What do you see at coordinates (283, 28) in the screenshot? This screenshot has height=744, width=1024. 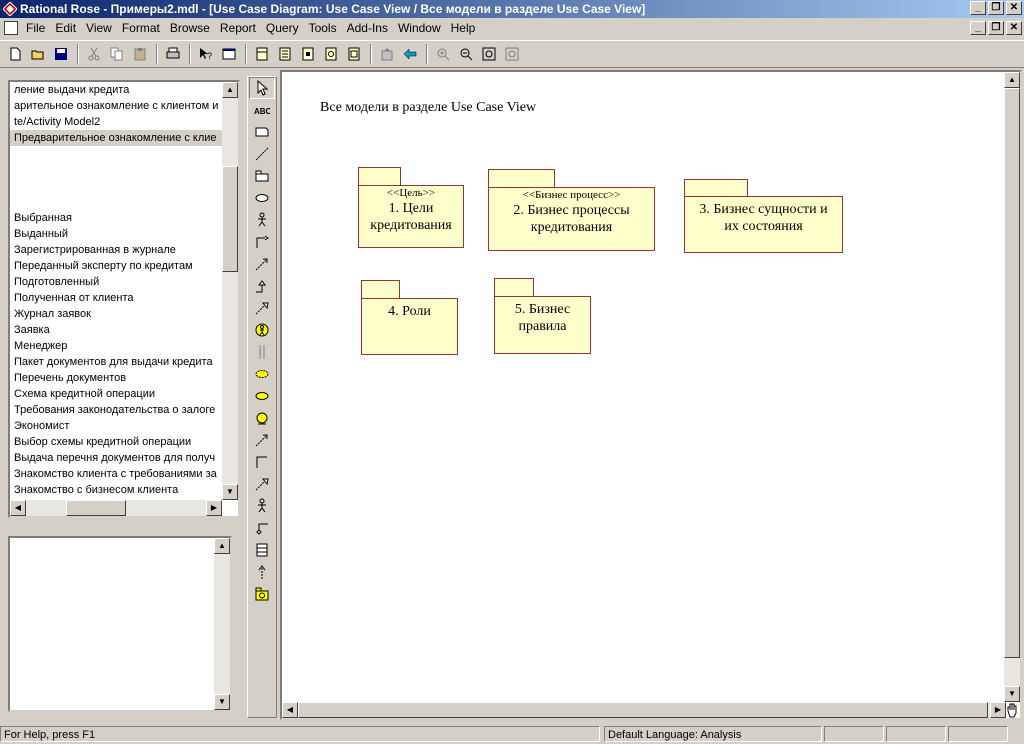 I see `menu-query: Query` at bounding box center [283, 28].